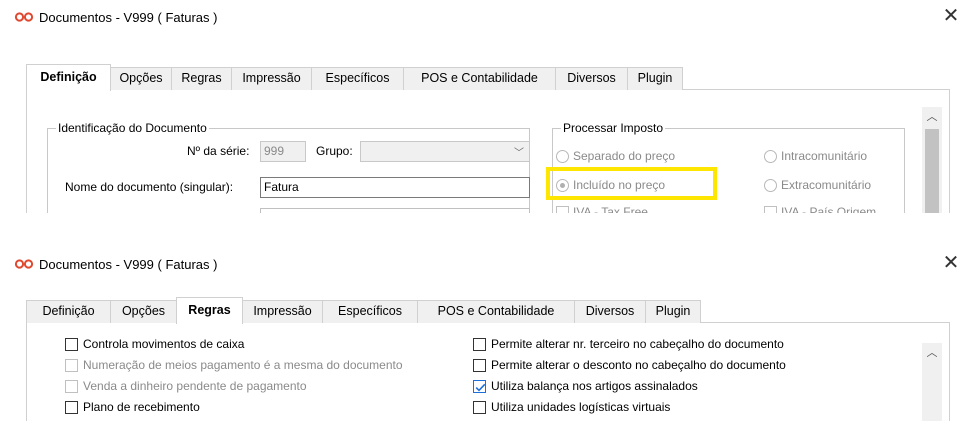 The width and height of the screenshot is (964, 421). Describe the element at coordinates (479, 365) in the screenshot. I see `permite-alterar-desconto-checkbox` at that location.